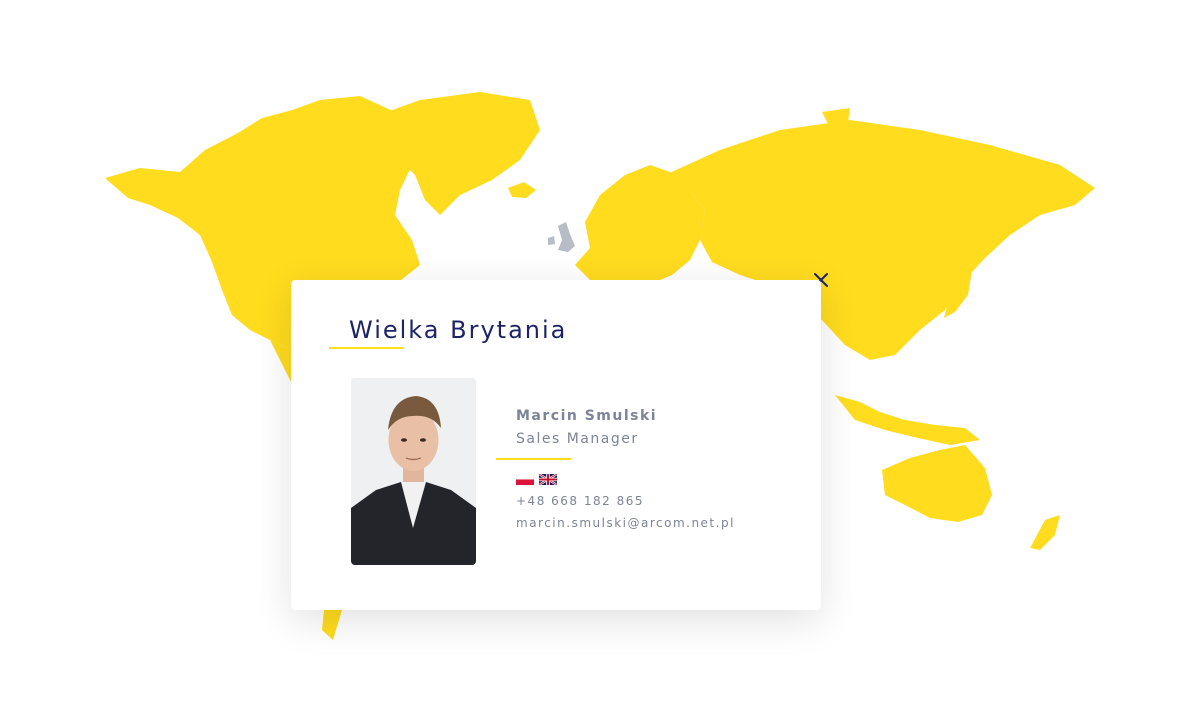 The height and width of the screenshot is (701, 1200). Describe the element at coordinates (561, 237) in the screenshot. I see `region-united-kingdom` at that location.